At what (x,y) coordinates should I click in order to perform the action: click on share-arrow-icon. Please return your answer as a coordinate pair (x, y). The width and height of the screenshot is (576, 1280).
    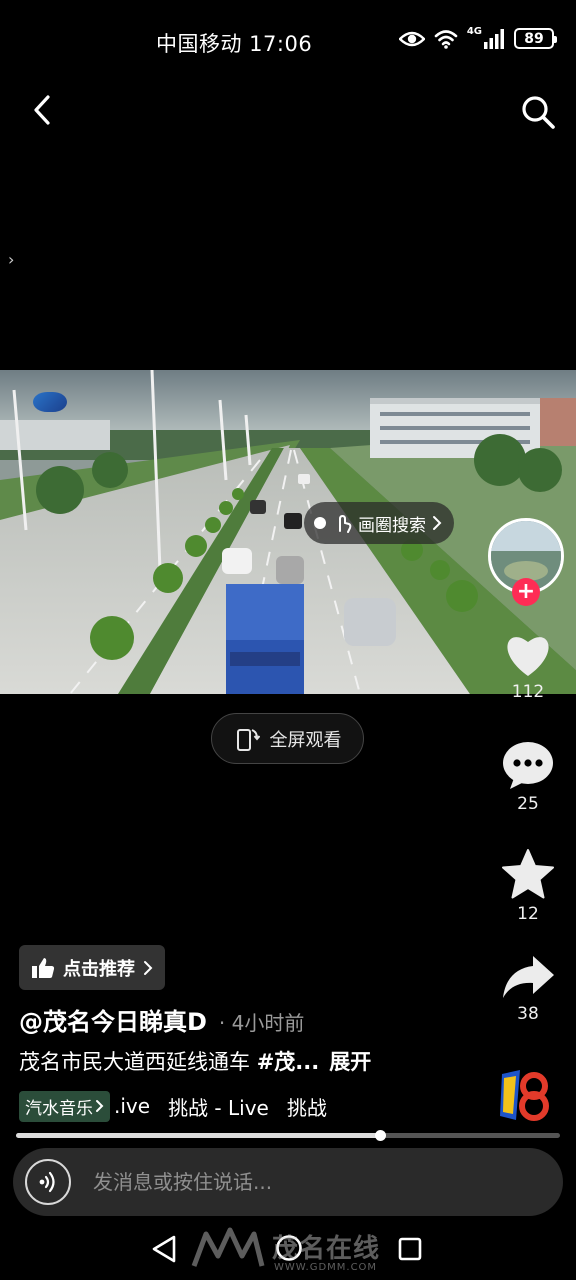
    Looking at the image, I should click on (528, 977).